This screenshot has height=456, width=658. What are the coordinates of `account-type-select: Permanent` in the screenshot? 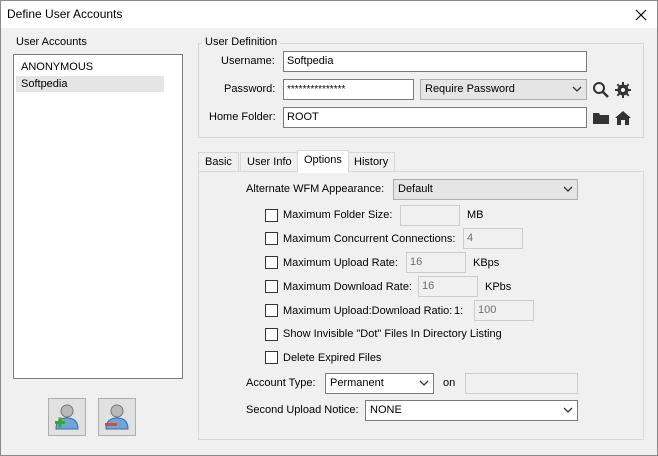 It's located at (379, 383).